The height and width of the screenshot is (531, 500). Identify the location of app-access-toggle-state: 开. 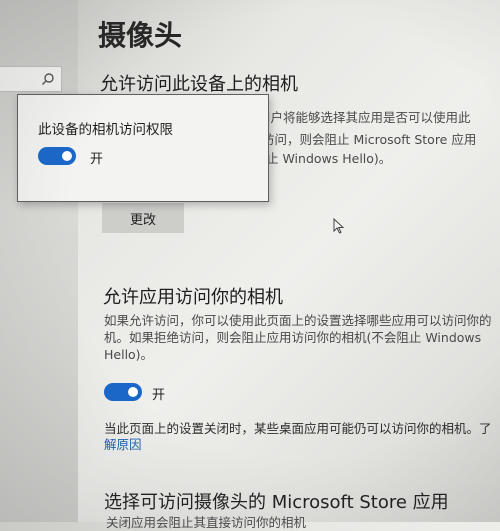
(159, 395).